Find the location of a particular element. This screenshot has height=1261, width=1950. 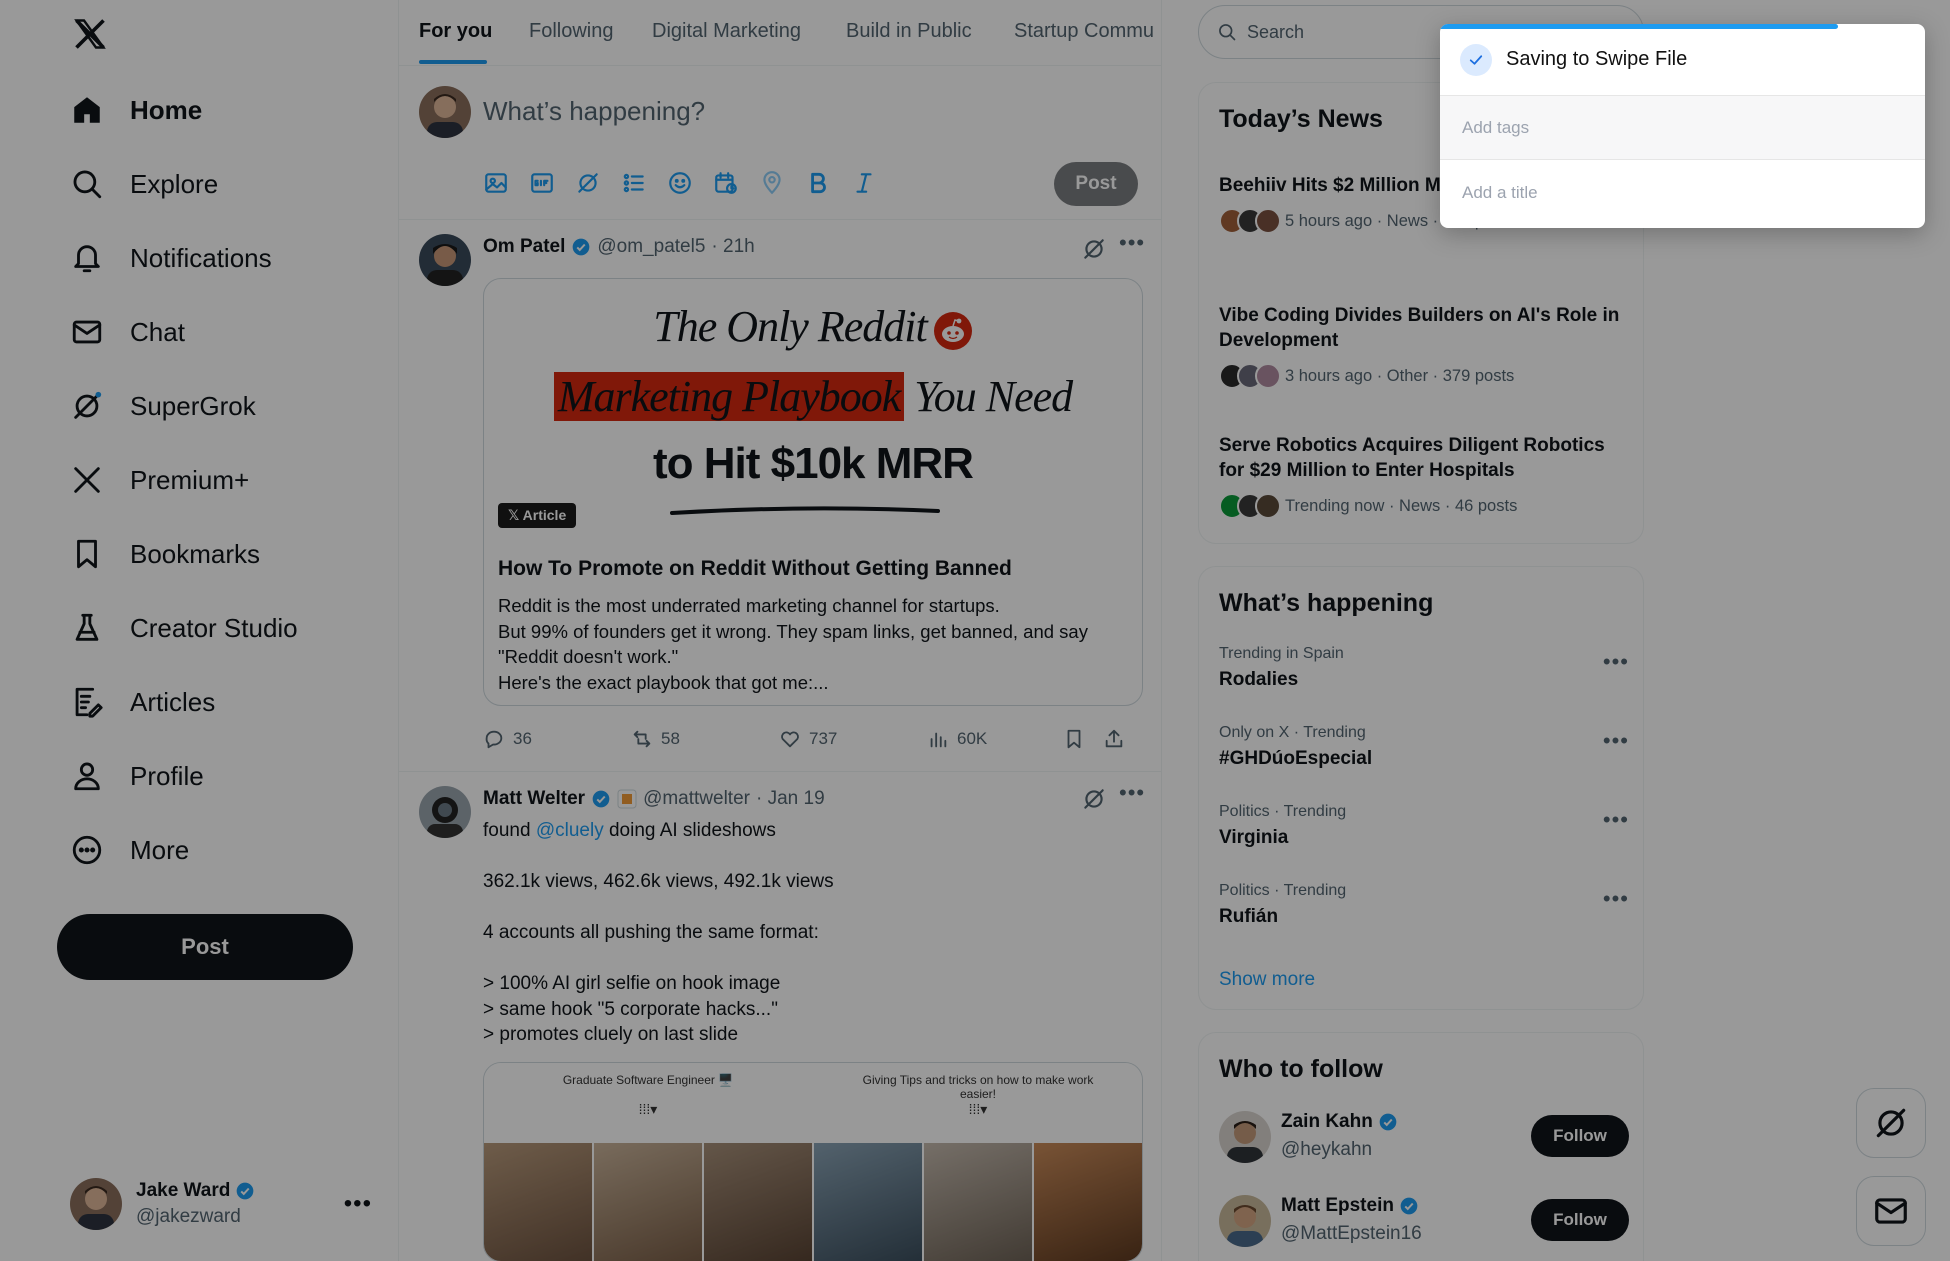

save-status: Saving to Swipe File is located at coordinates (1682, 60).